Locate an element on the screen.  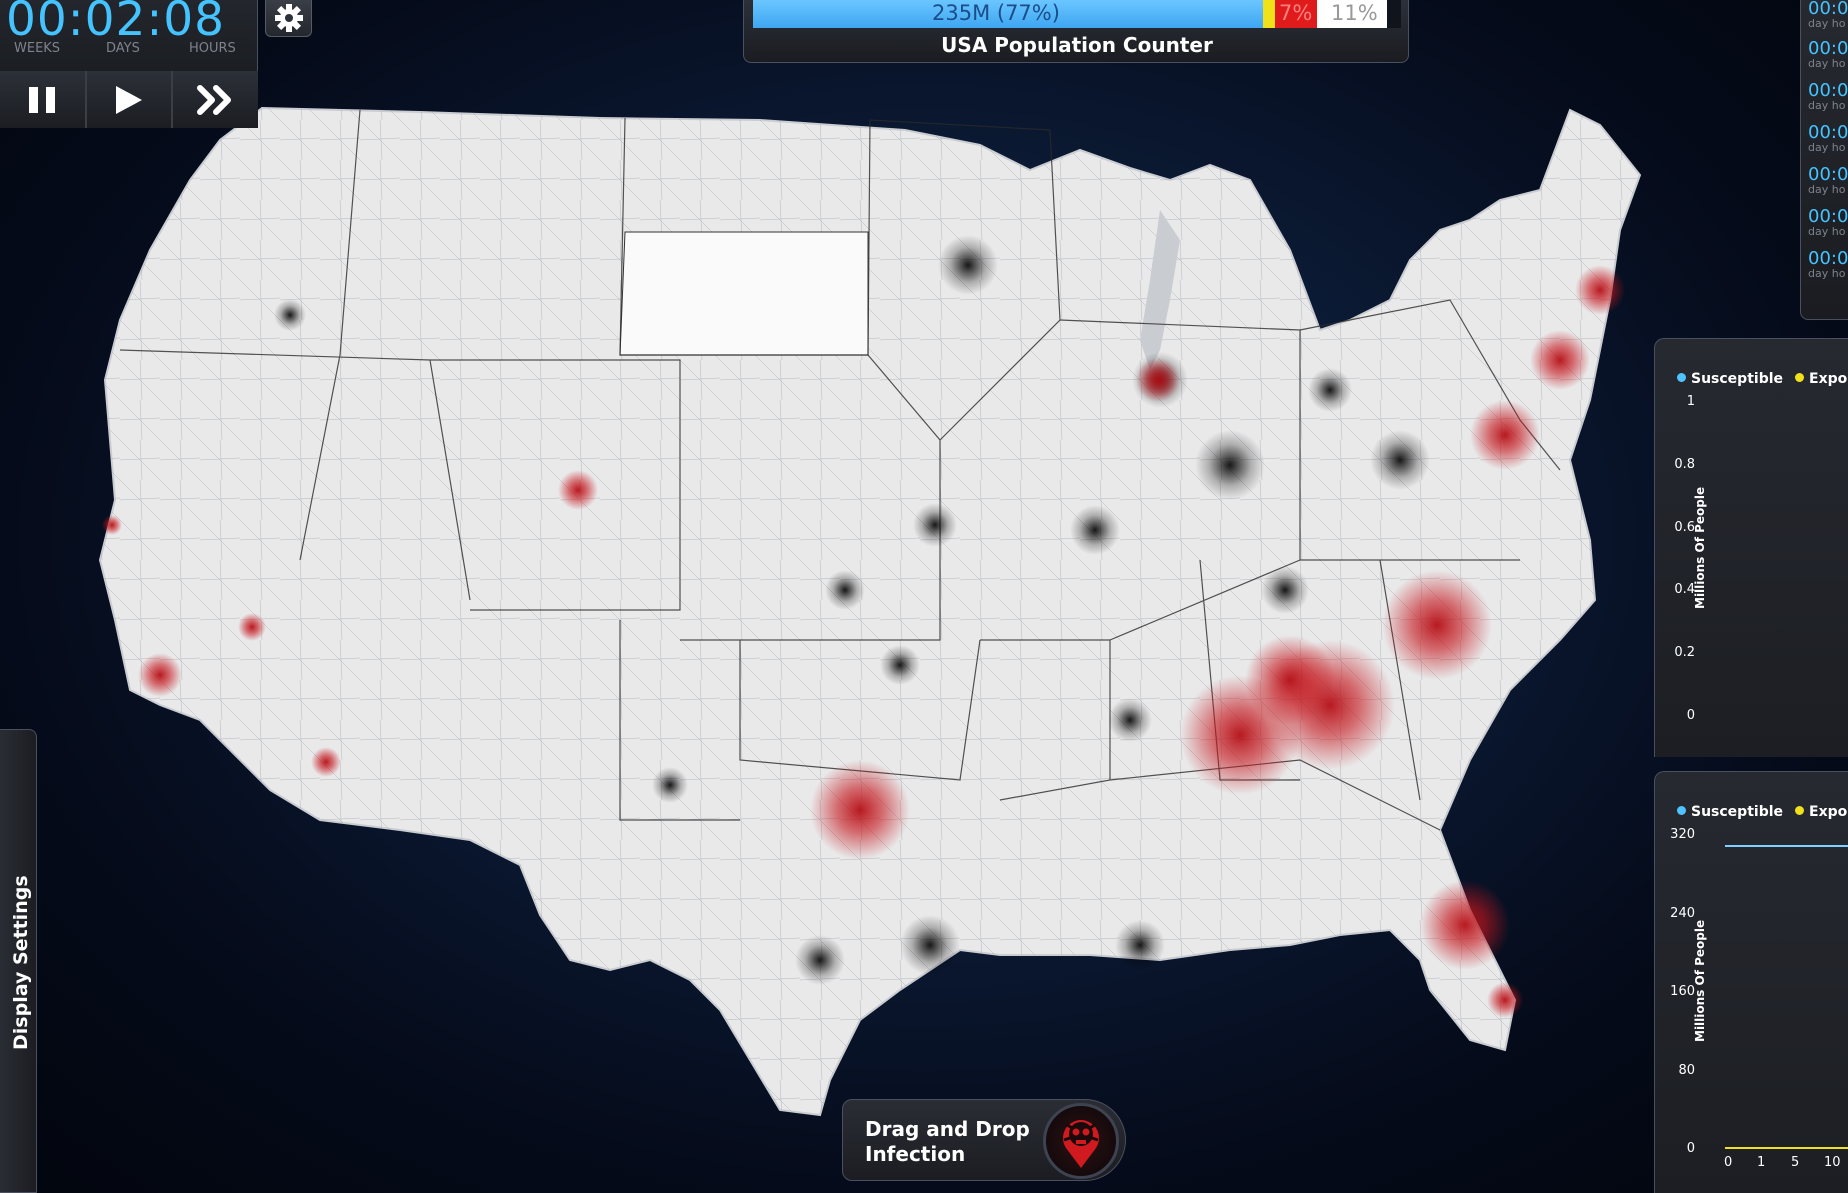
timer-unit-hours: HOURS is located at coordinates (212, 48).